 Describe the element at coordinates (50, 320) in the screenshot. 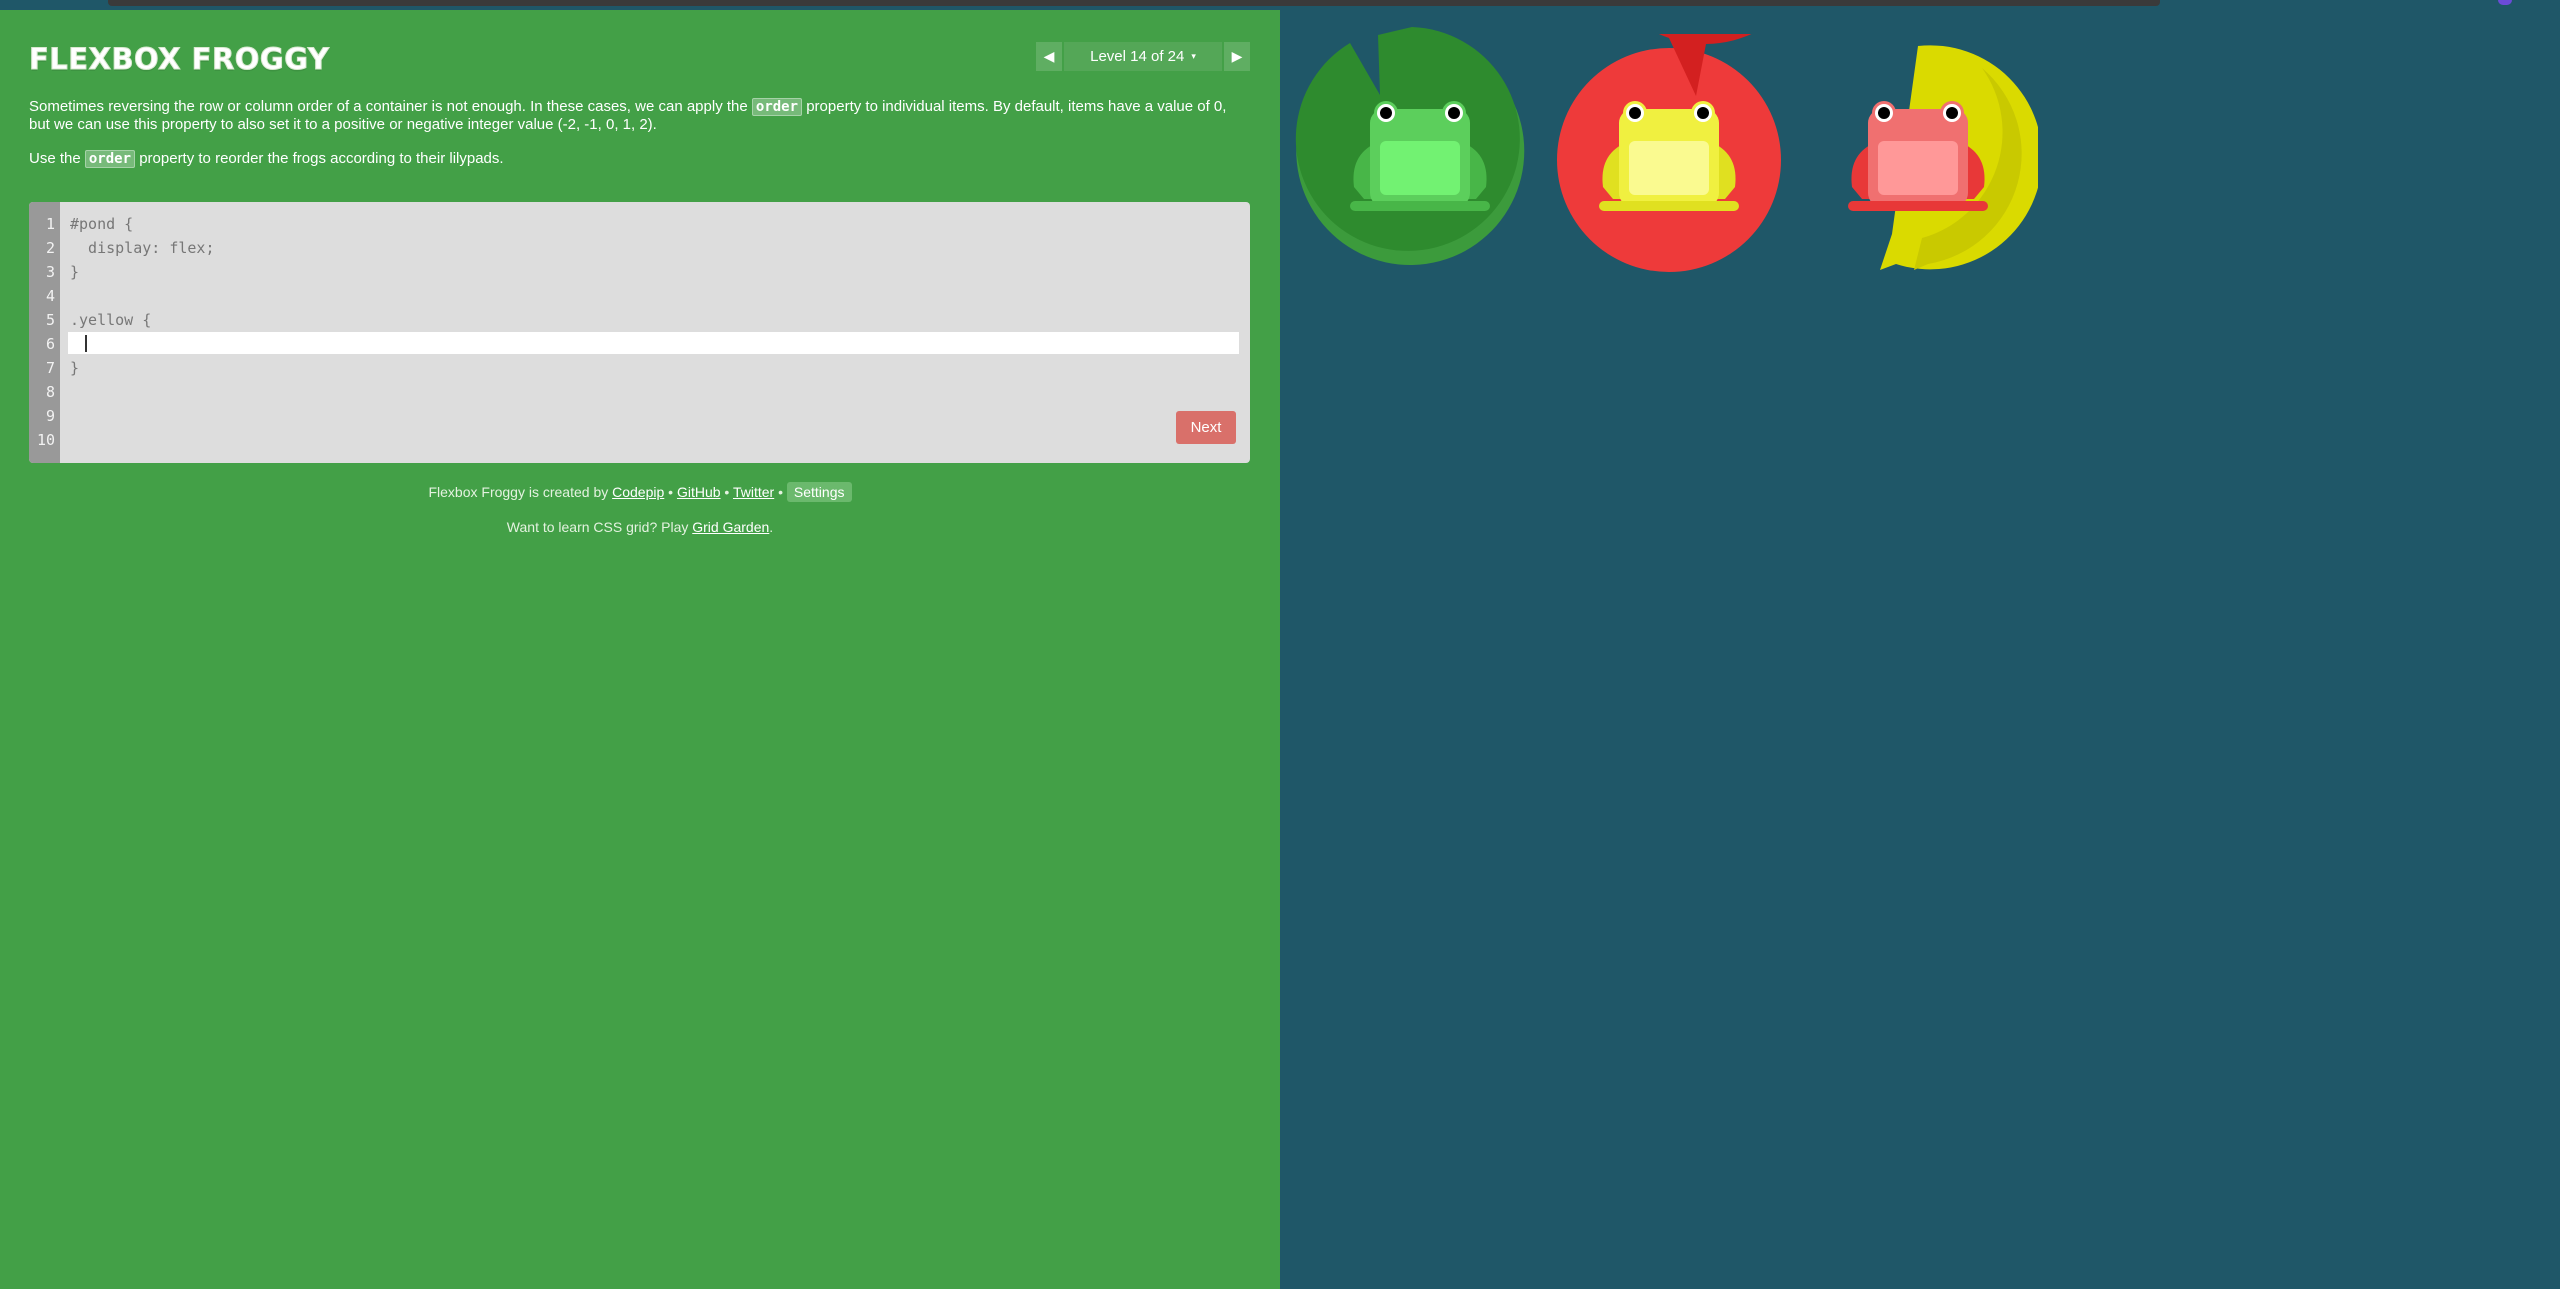

I see `line-number: 5` at that location.